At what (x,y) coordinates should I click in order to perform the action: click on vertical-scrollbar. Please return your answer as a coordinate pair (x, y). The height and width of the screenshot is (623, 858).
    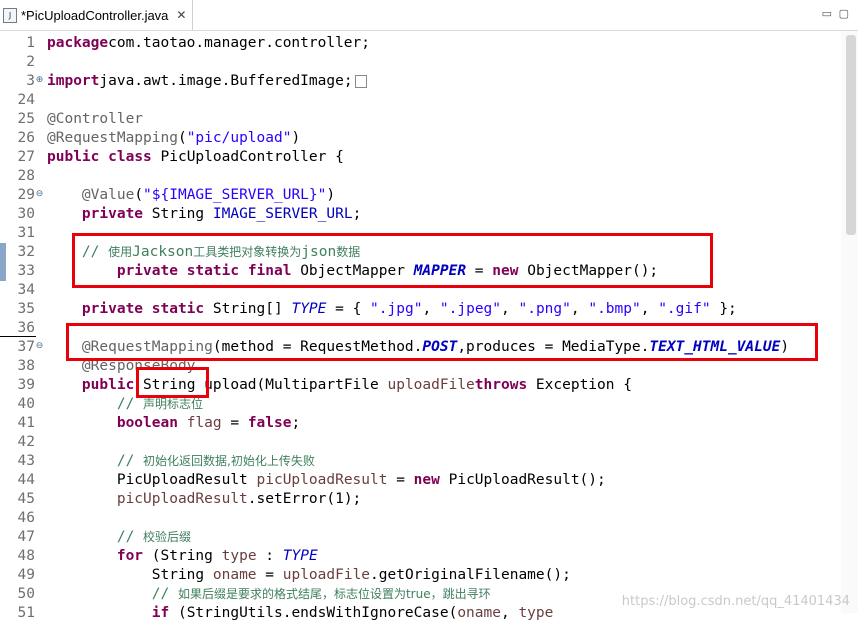
    Looking at the image, I should click on (849, 322).